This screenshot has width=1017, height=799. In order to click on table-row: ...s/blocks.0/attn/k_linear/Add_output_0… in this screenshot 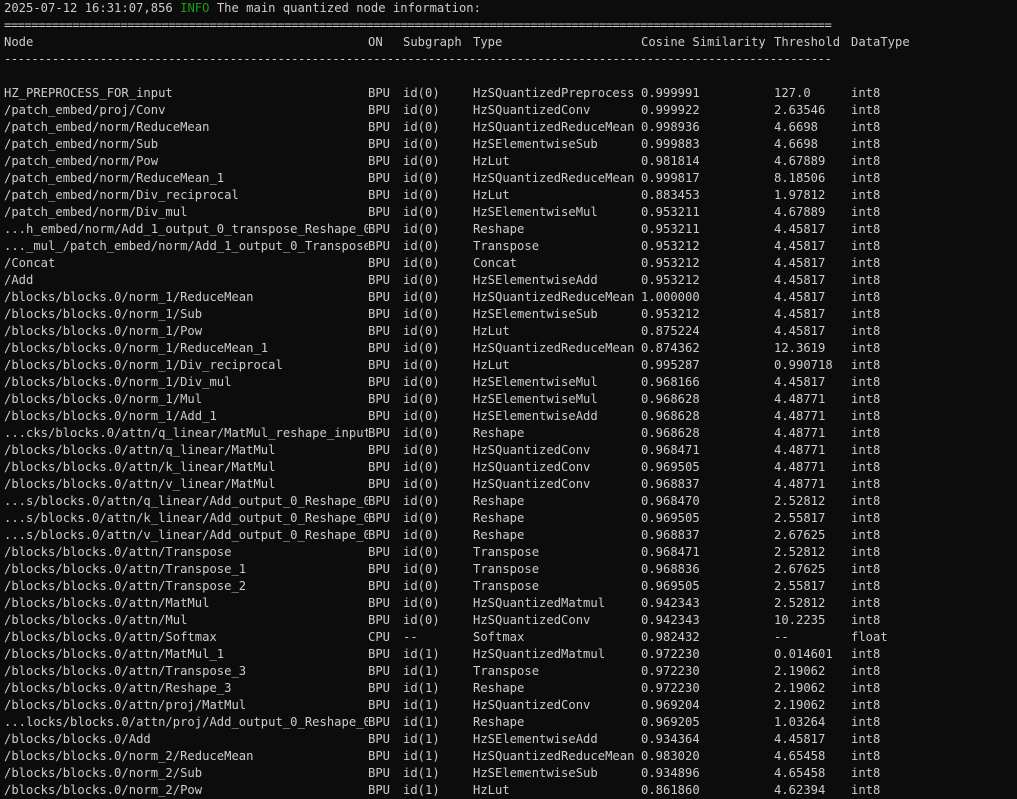, I will do `click(510, 518)`.